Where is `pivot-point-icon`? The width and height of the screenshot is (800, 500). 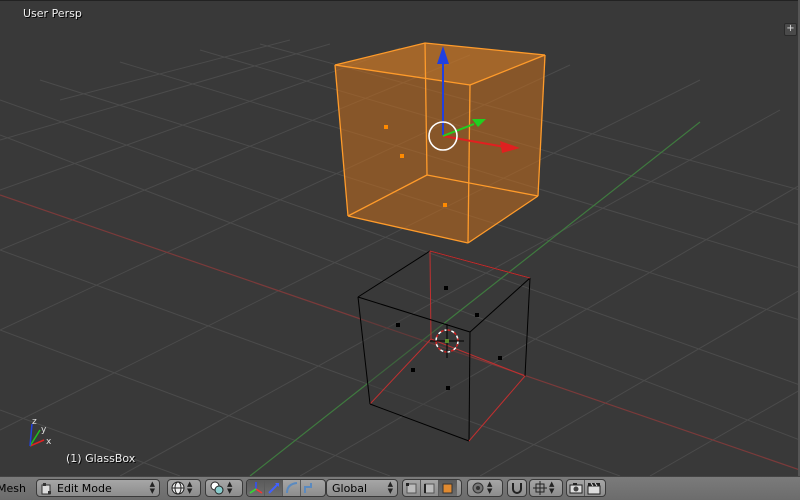 pivot-point-icon is located at coordinates (217, 488).